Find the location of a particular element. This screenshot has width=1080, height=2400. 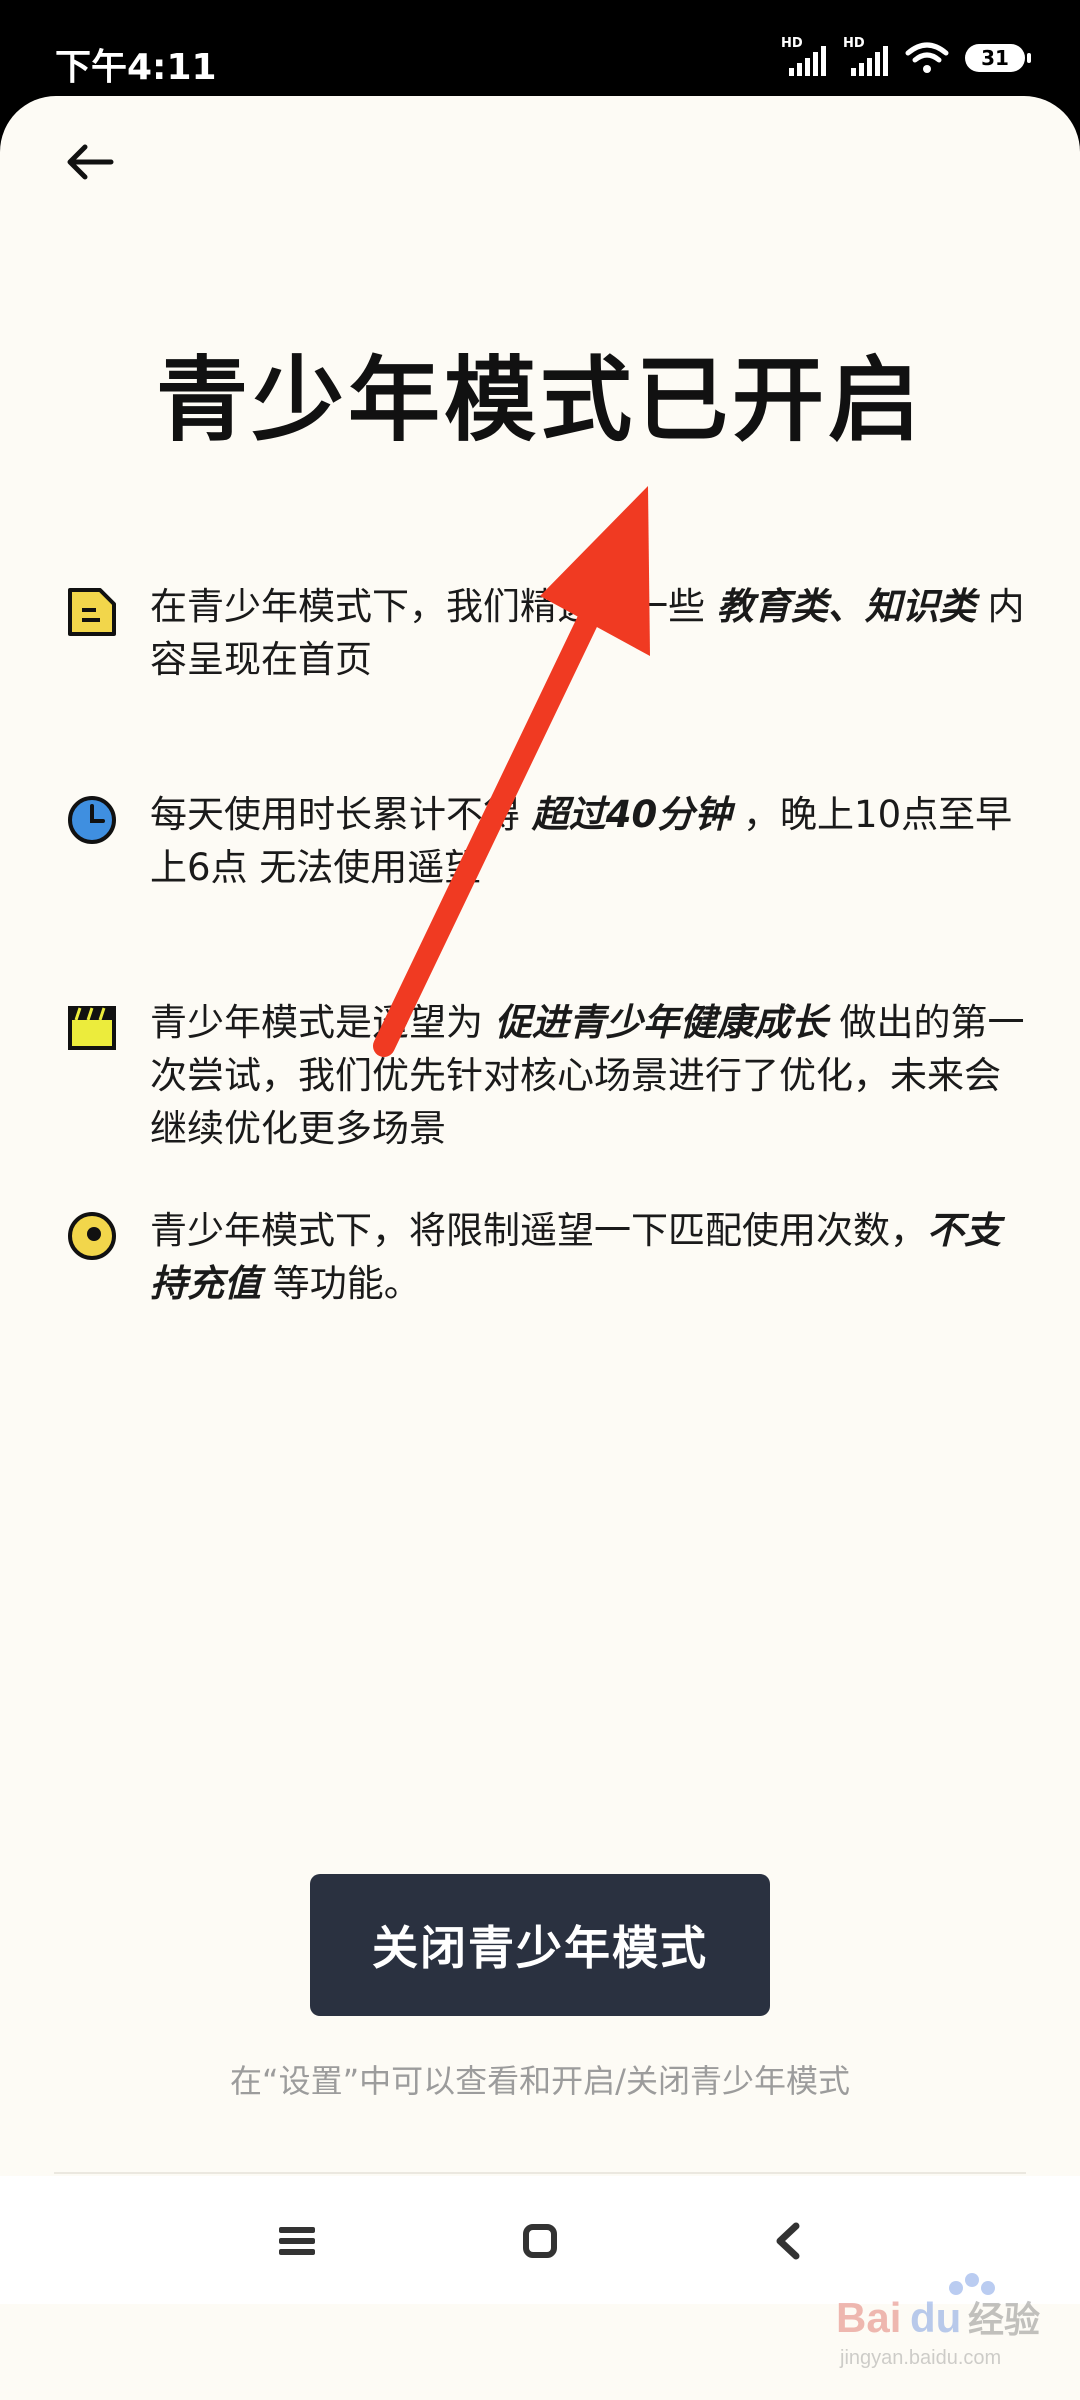

back-button is located at coordinates (90, 162).